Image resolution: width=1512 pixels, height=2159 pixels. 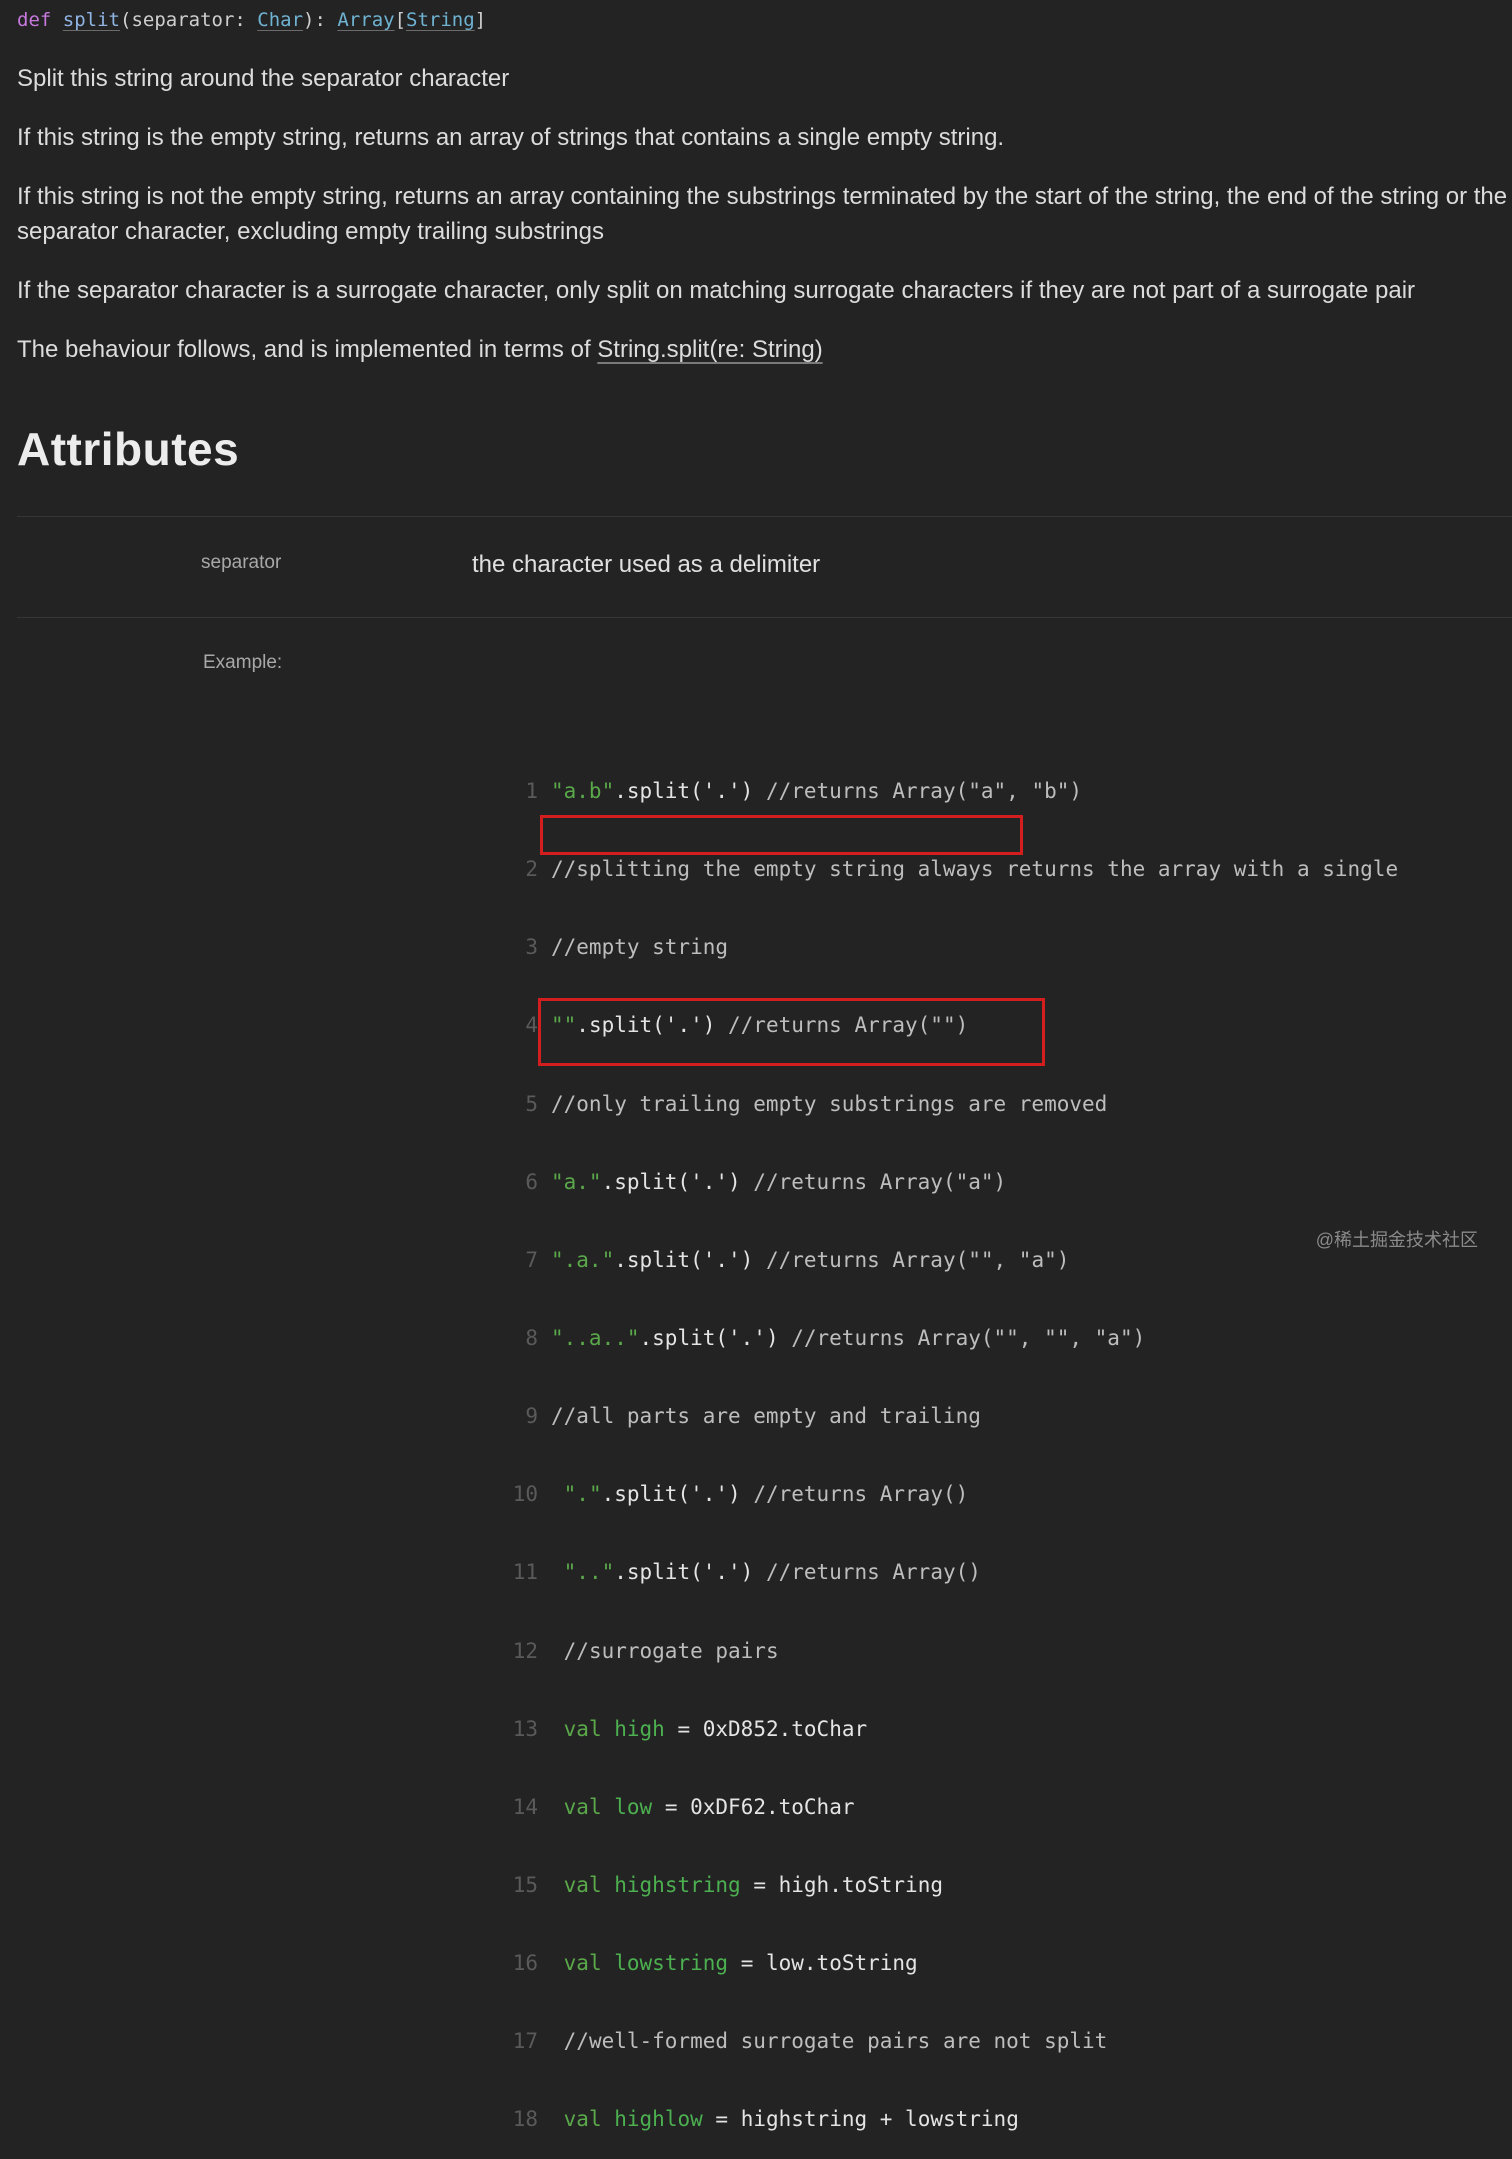 What do you see at coordinates (531, 1181) in the screenshot?
I see `line-number: 6` at bounding box center [531, 1181].